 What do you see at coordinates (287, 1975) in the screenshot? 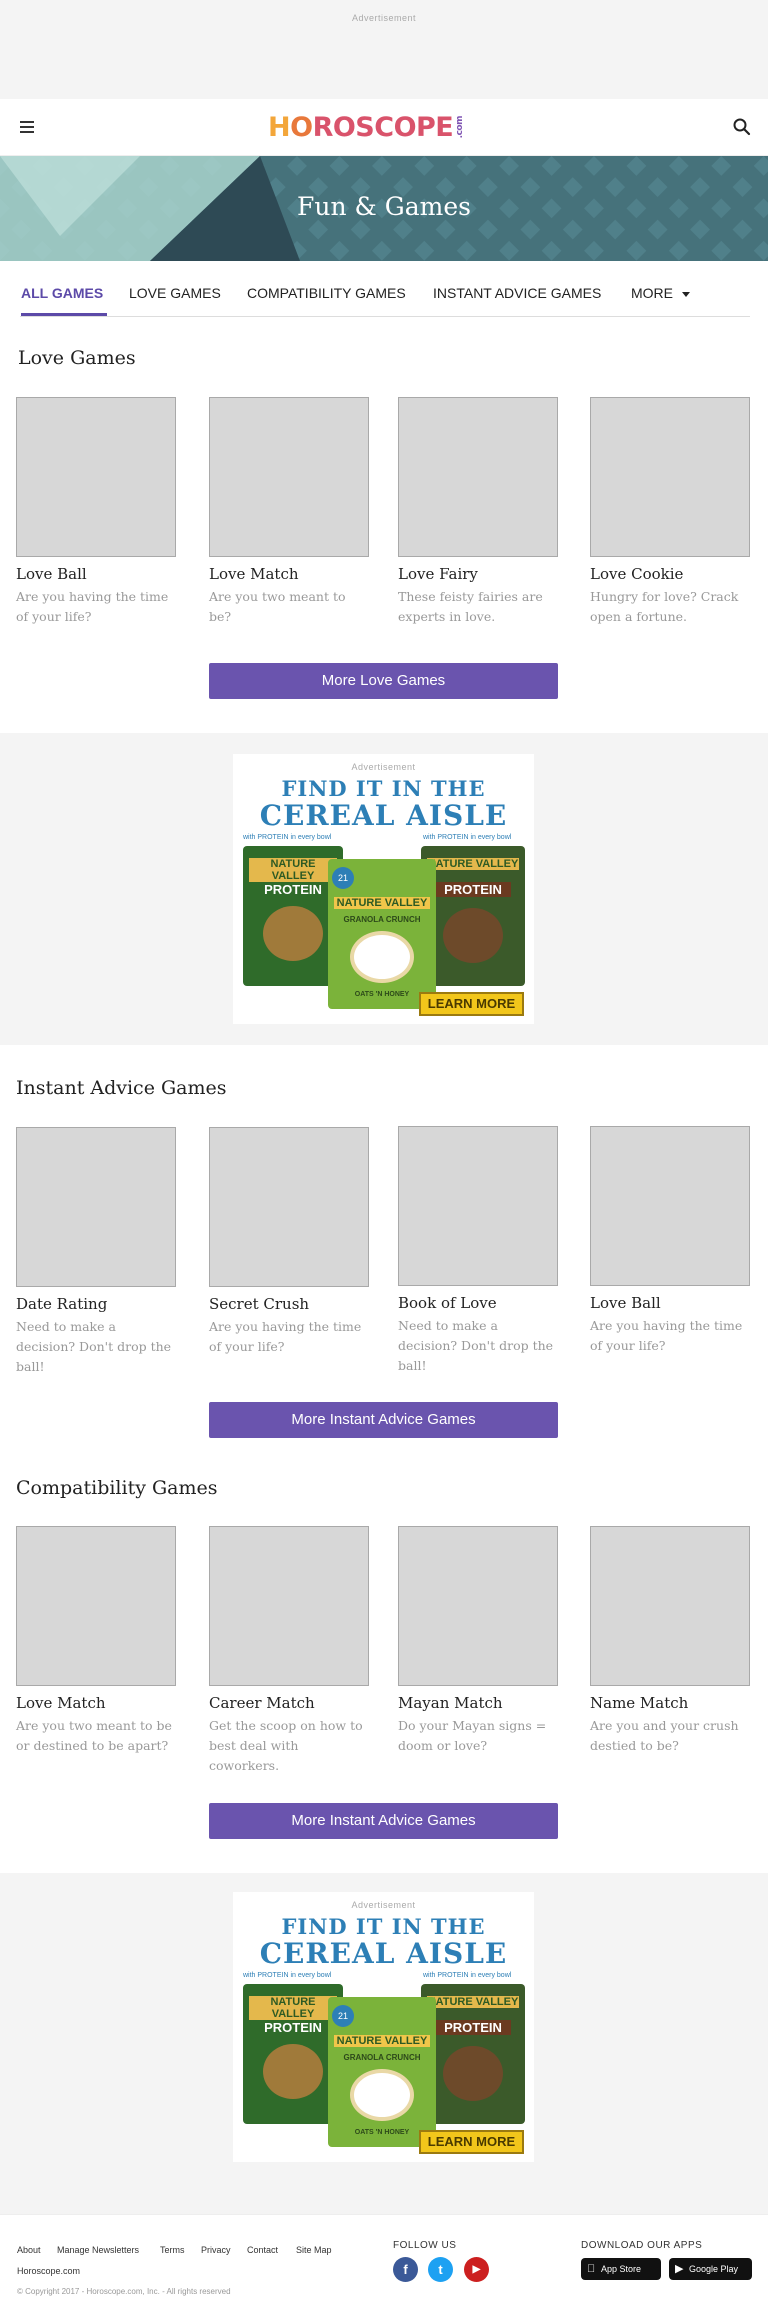
I see `ad-tagline: with PROTEIN in every bowl` at bounding box center [287, 1975].